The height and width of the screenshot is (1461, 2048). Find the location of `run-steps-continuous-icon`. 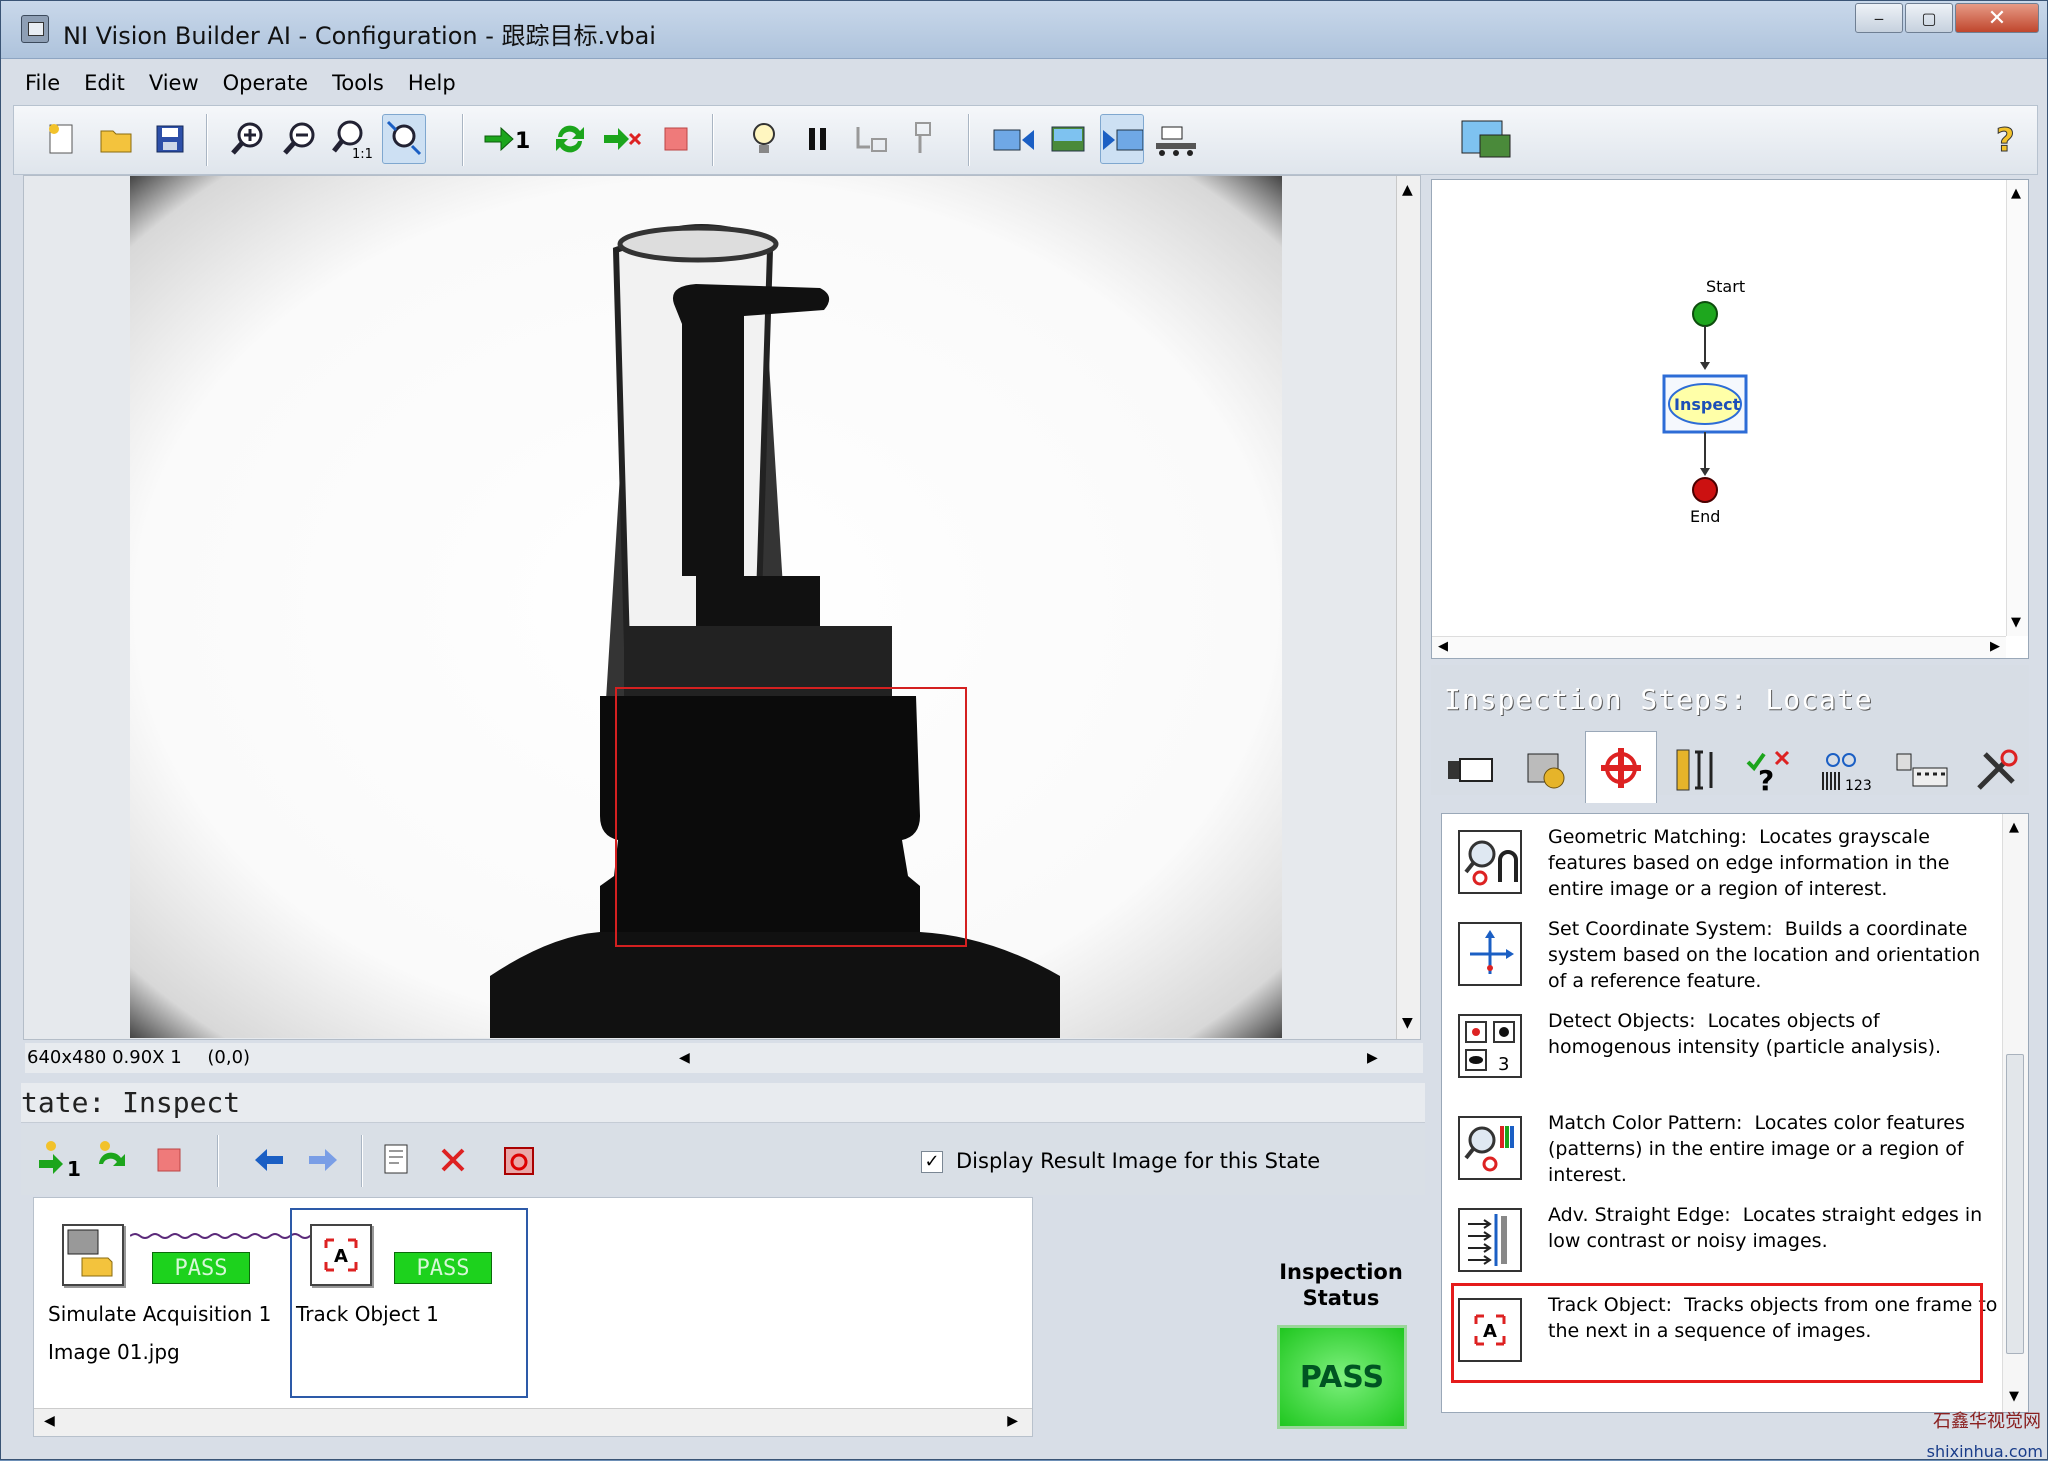

run-steps-continuous-icon is located at coordinates (113, 1160).